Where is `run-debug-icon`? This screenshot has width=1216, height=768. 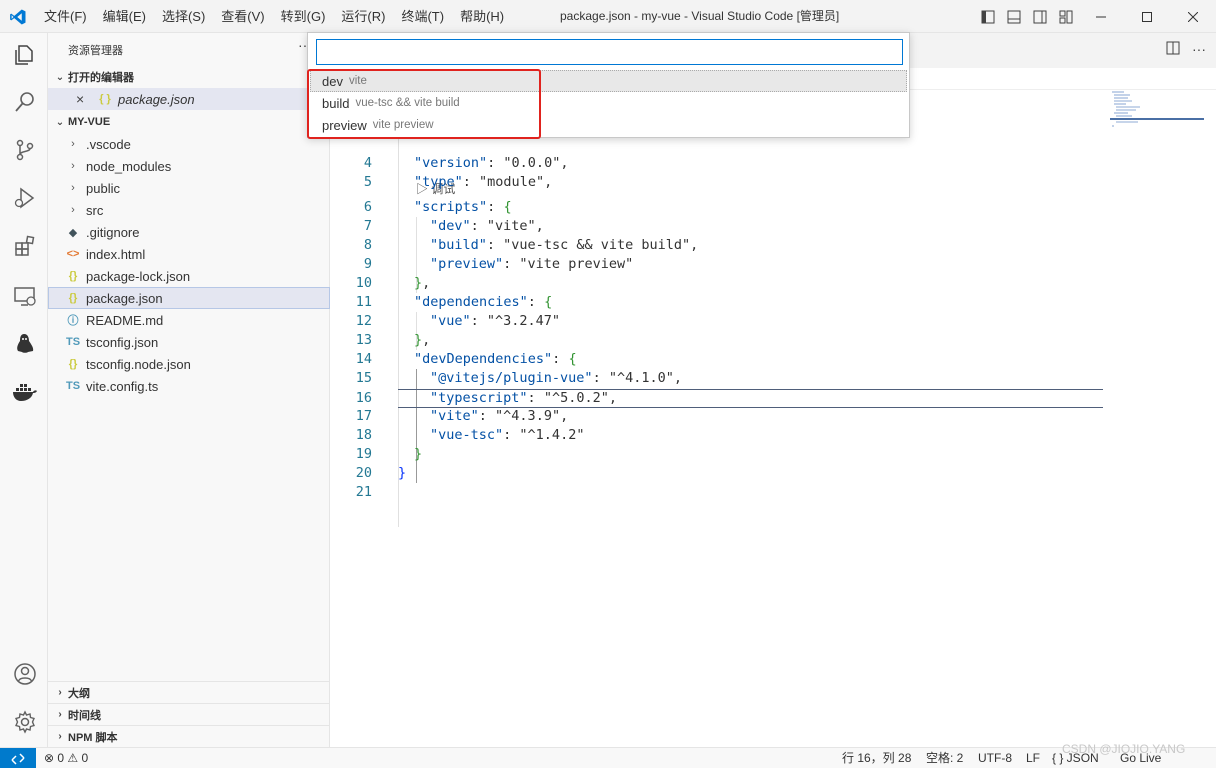
run-debug-icon is located at coordinates (25, 198).